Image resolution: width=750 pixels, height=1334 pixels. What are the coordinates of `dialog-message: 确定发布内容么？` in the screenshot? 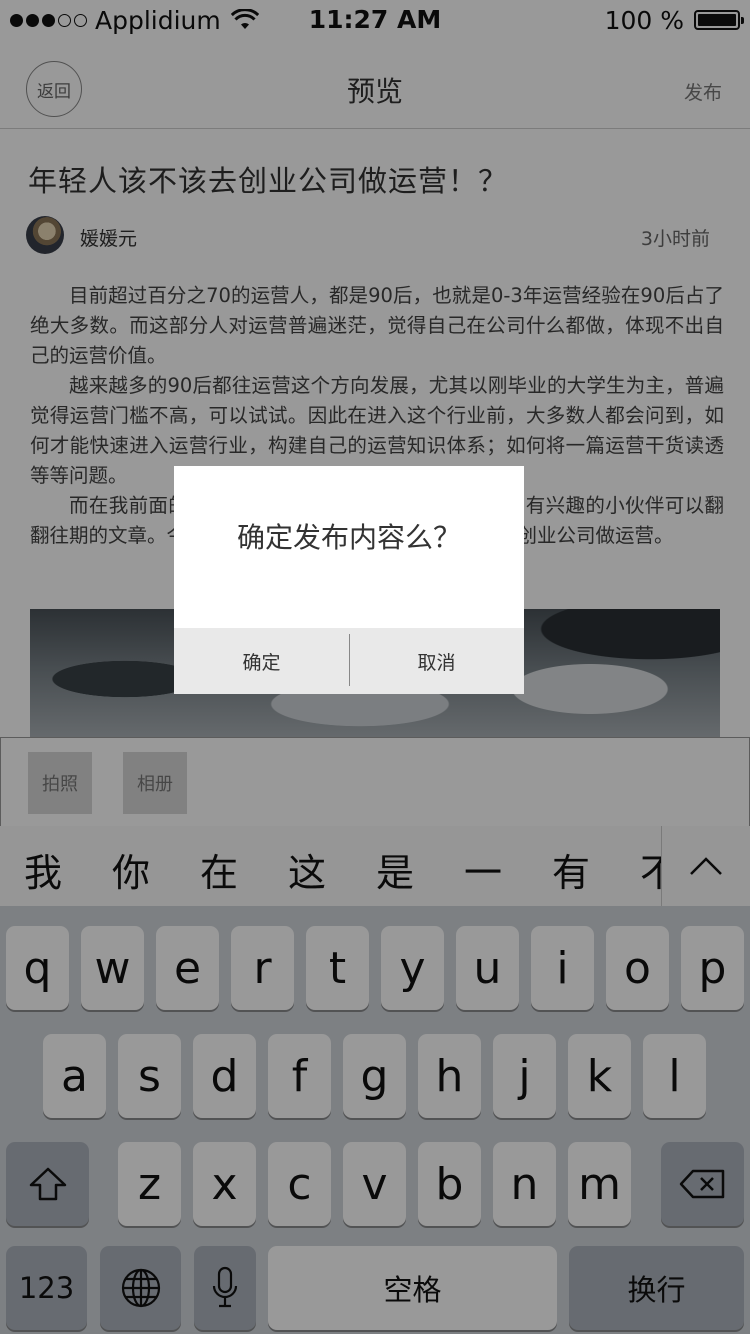 It's located at (348, 537).